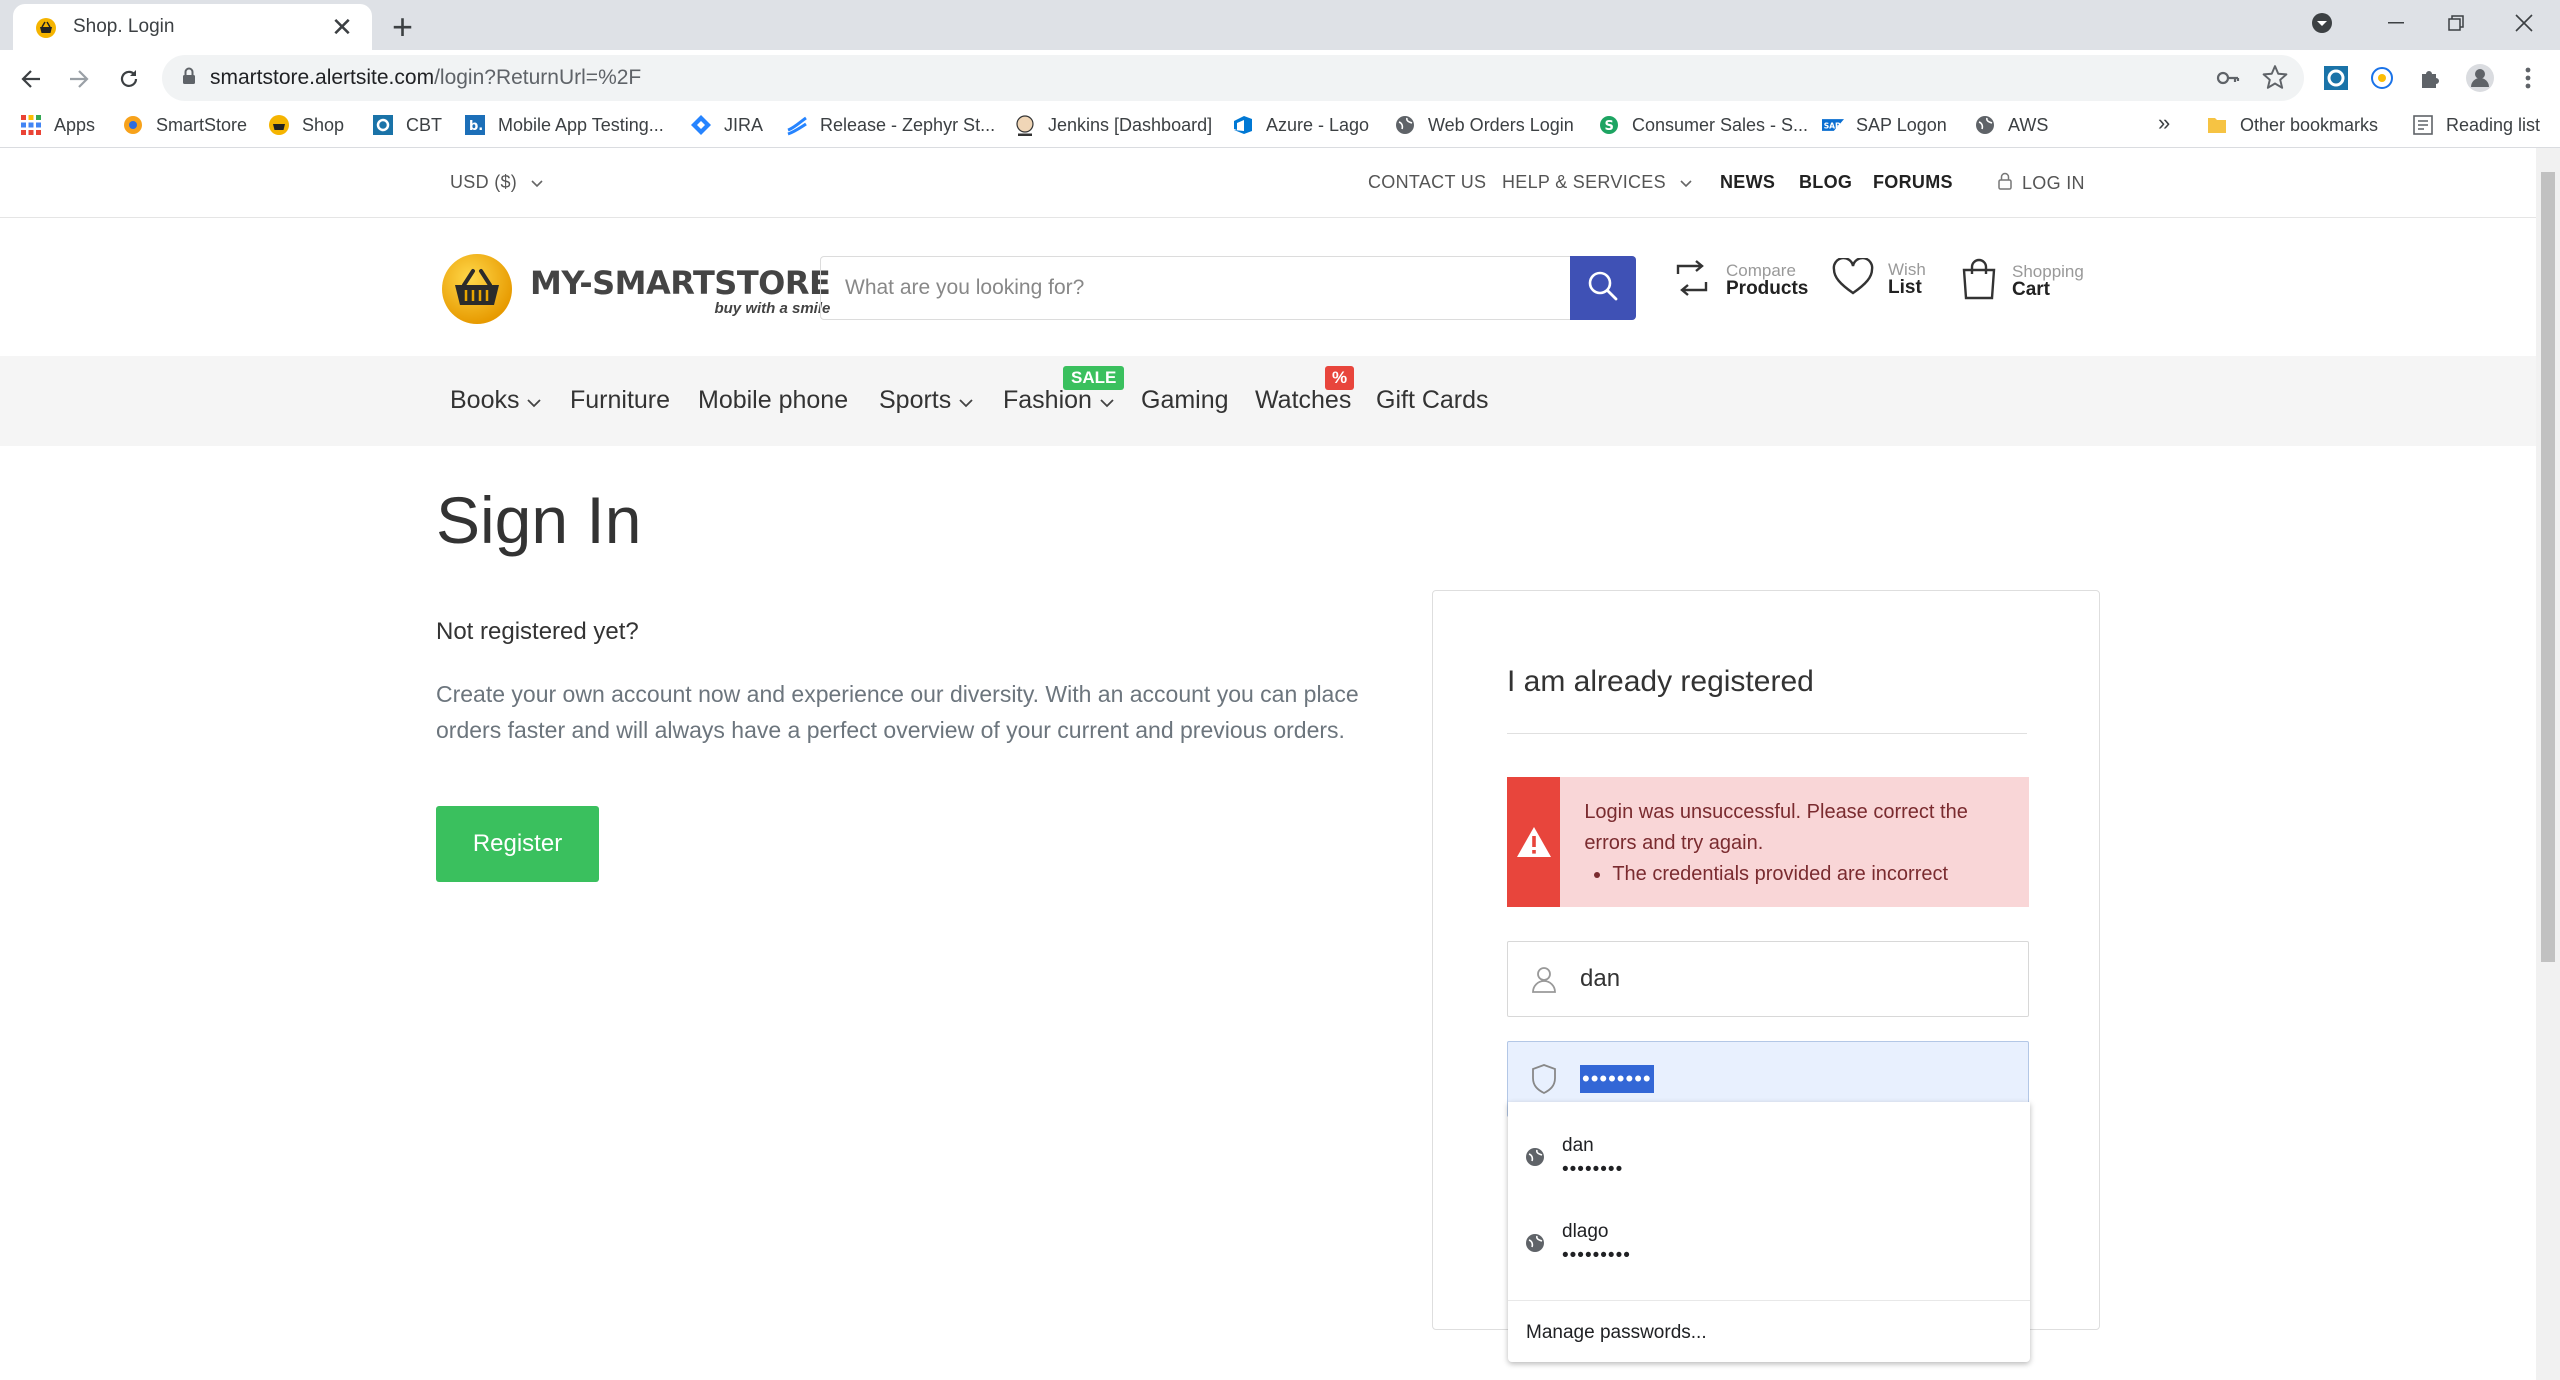 Image resolution: width=2560 pixels, height=1380 pixels. What do you see at coordinates (926, 400) in the screenshot?
I see `nav-item-sports: Sports` at bounding box center [926, 400].